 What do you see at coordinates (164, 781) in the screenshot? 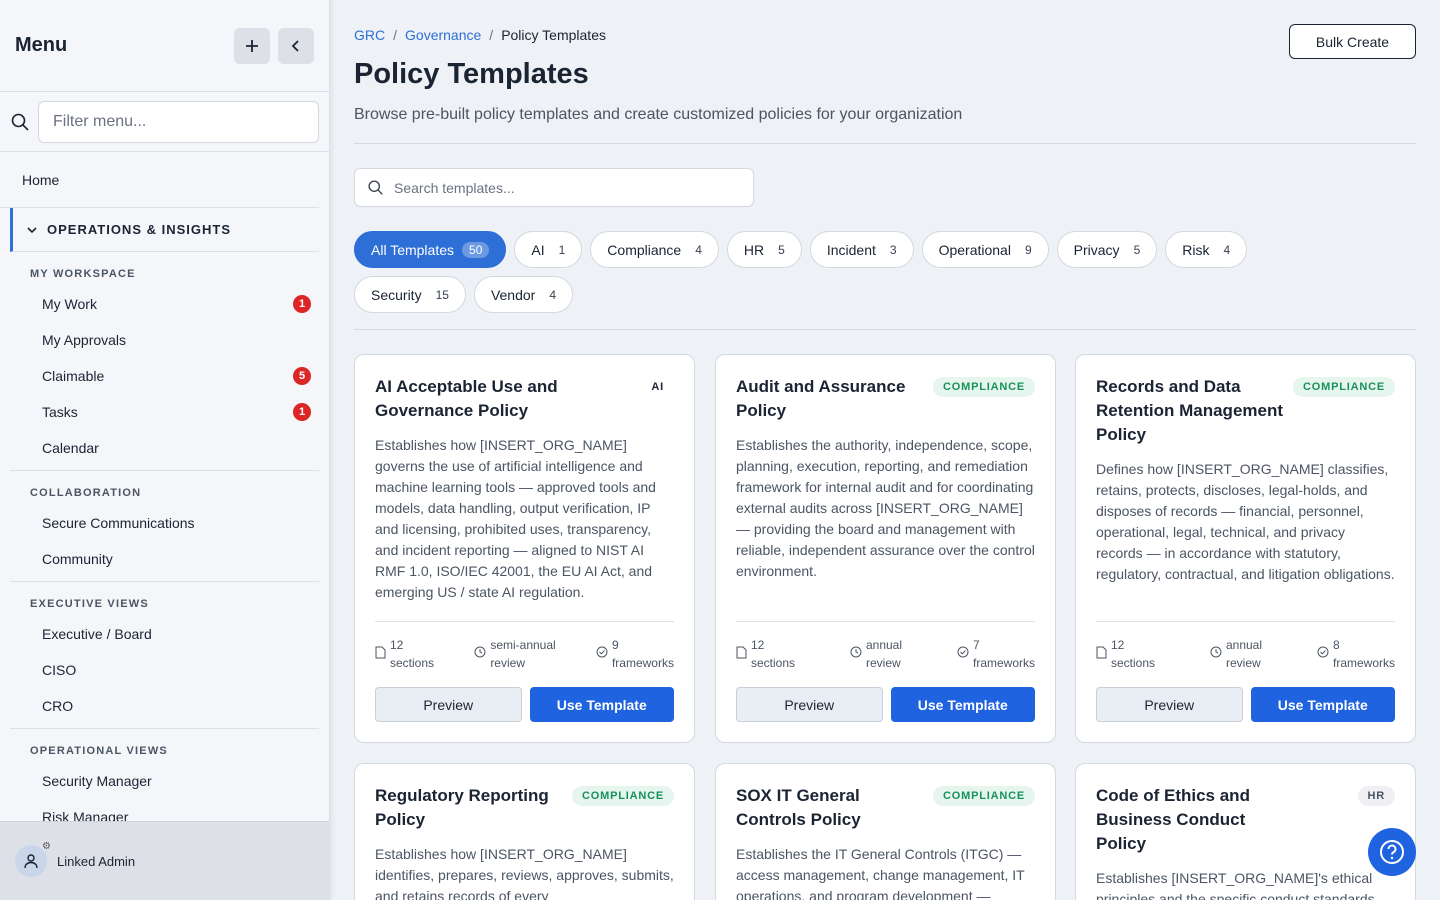
I see `sidebar-item-security-manager: Security Manager` at bounding box center [164, 781].